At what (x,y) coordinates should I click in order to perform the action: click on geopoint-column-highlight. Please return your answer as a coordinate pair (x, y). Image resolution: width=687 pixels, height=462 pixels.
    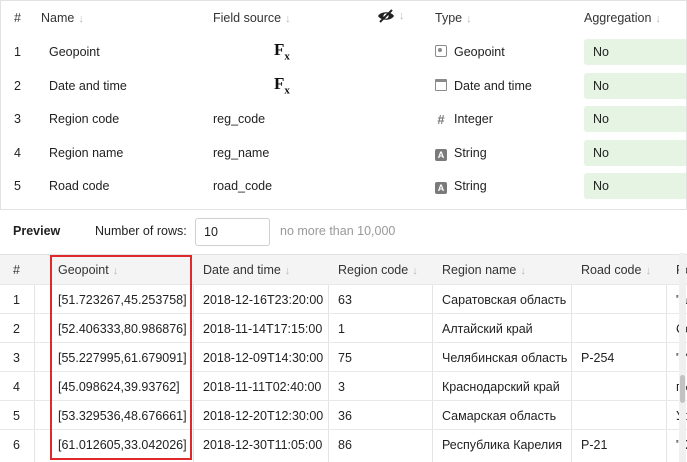
    Looking at the image, I should click on (121, 357).